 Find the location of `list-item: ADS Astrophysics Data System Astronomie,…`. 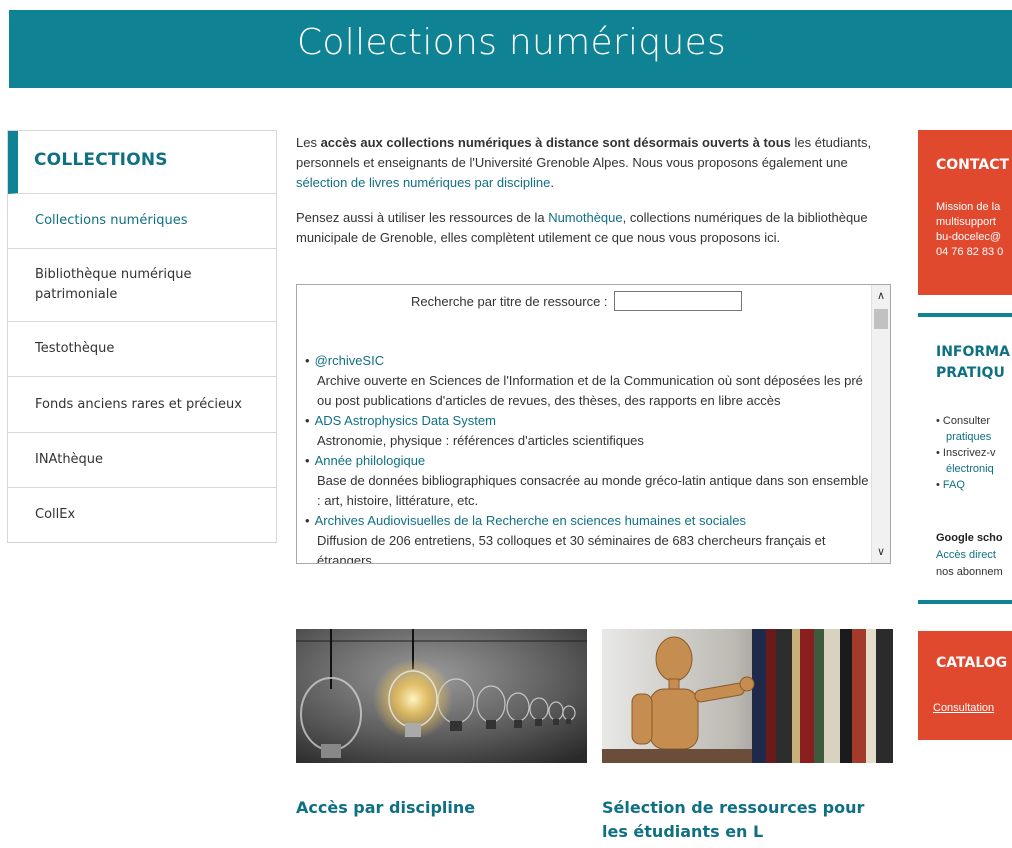

list-item: ADS Astrophysics Data System Astronomie,… is located at coordinates (588, 431).